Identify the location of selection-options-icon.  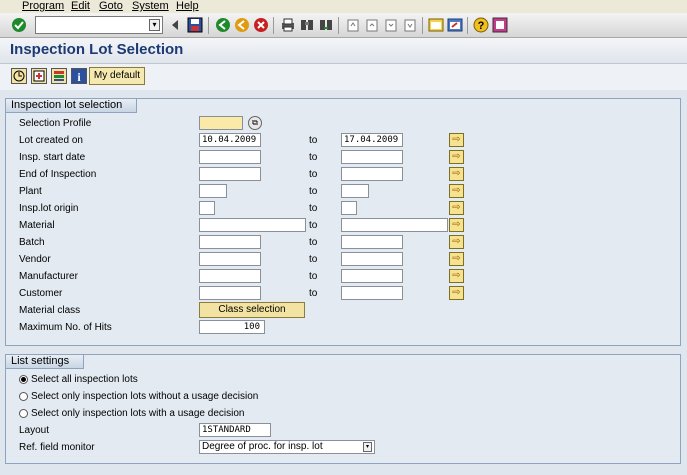
(59, 76).